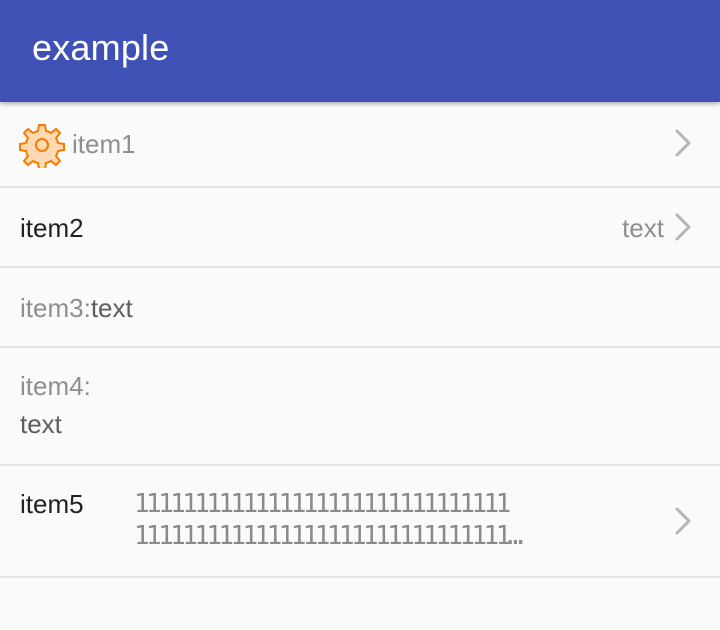  Describe the element at coordinates (41, 424) in the screenshot. I see `item4-value: text` at that location.